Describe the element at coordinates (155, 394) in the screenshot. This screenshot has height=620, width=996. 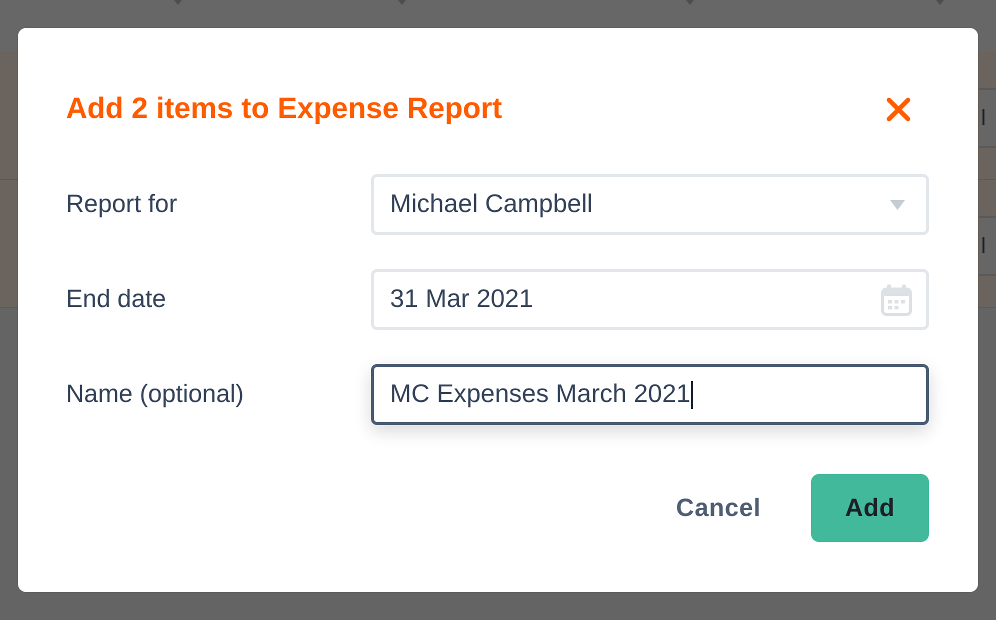
I see `field-label: Name (optional)` at that location.